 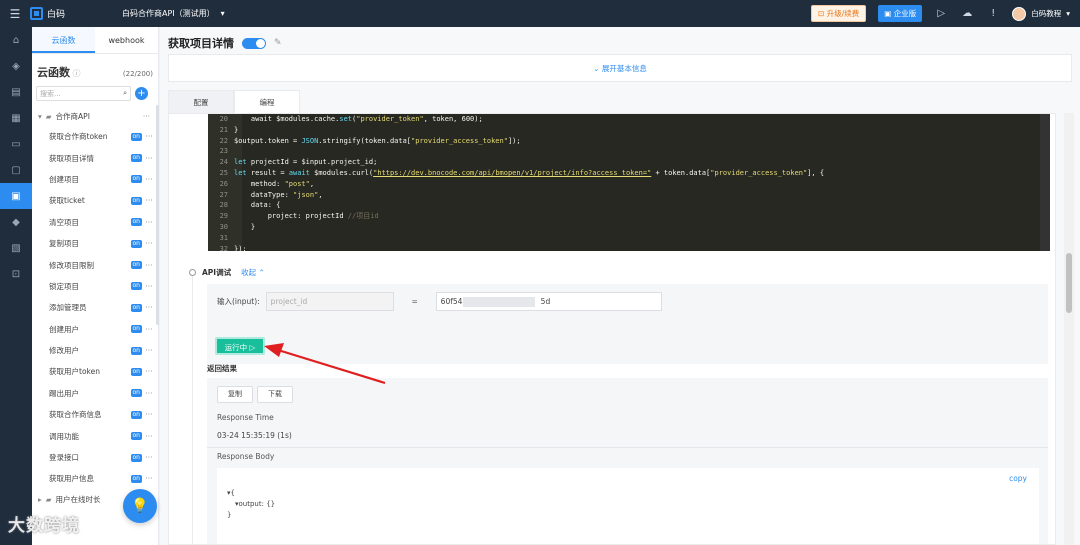 I want to click on function-label: 获取ticket, so click(x=67, y=201).